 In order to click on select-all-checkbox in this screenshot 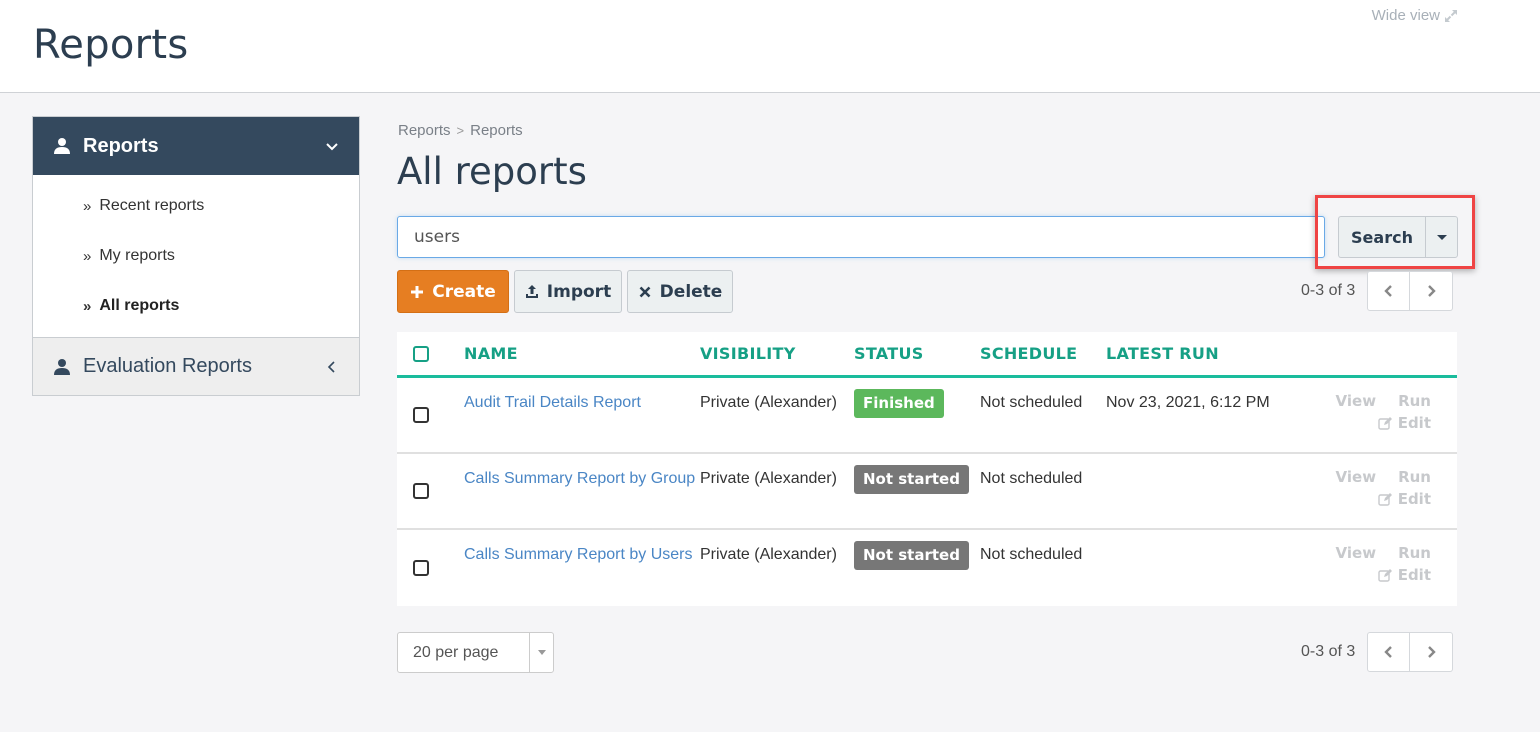, I will do `click(421, 353)`.